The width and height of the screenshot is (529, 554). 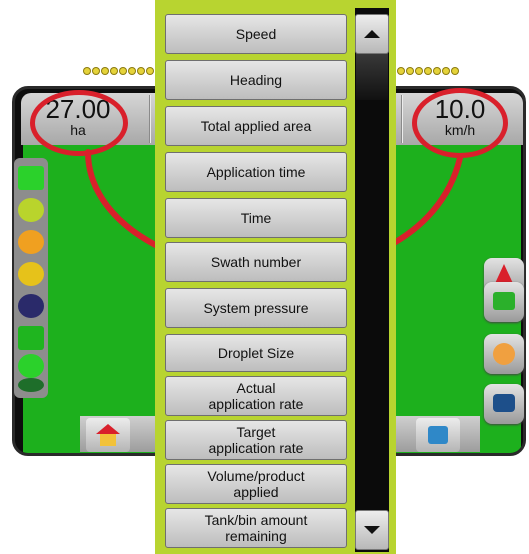 I want to click on option-tank-bin-amount-remaining: Tank/bin amount remaining, so click(x=256, y=528).